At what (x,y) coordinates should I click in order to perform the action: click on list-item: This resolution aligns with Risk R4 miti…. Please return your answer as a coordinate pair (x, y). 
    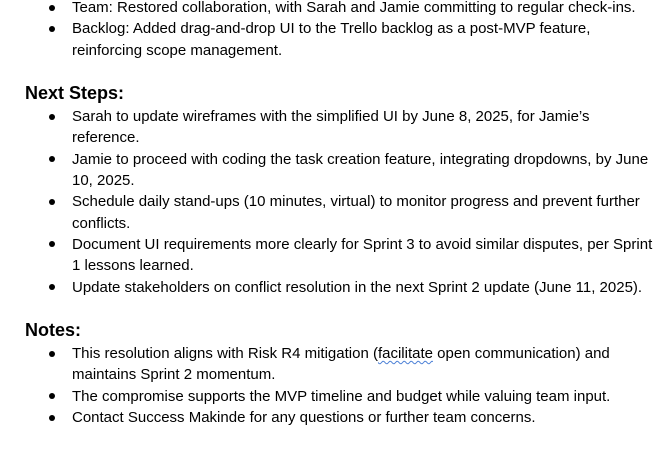
    Looking at the image, I should click on (327, 364).